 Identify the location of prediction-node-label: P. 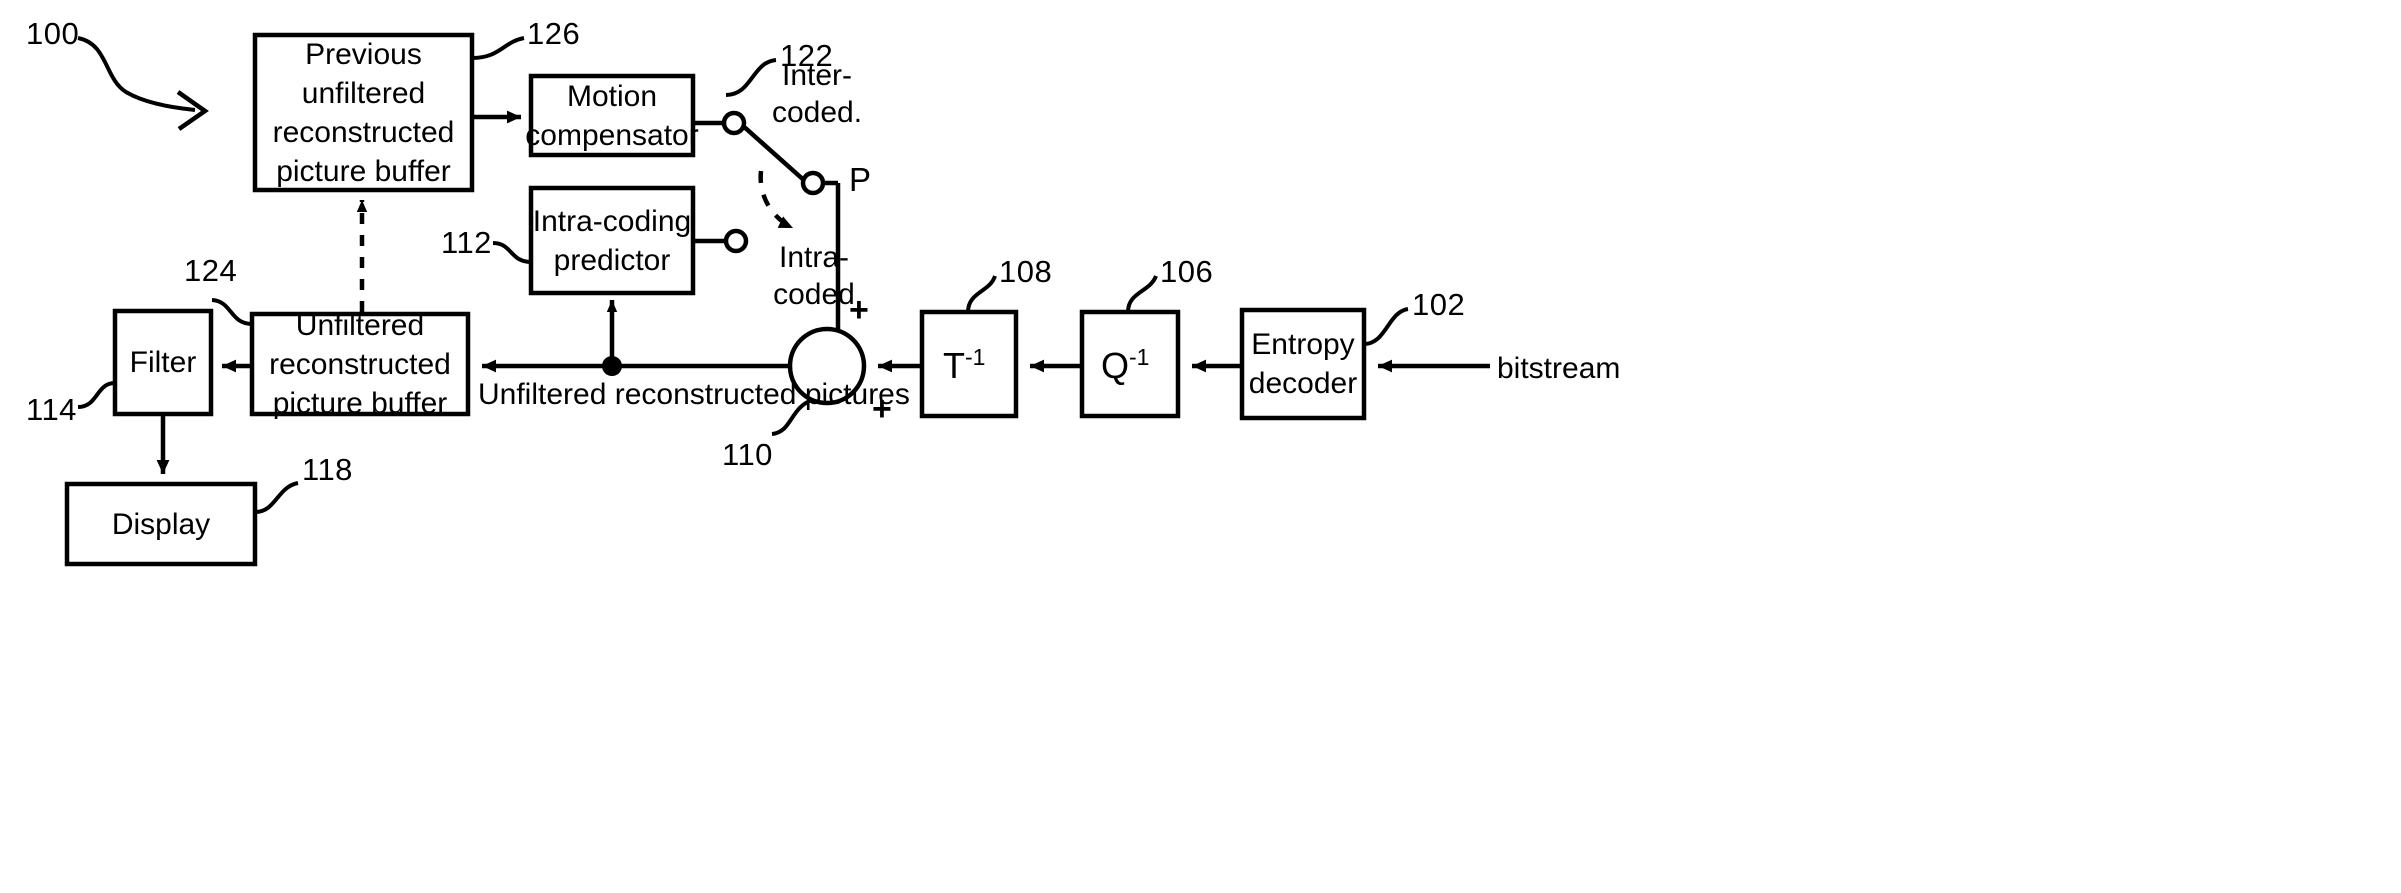
(860, 179).